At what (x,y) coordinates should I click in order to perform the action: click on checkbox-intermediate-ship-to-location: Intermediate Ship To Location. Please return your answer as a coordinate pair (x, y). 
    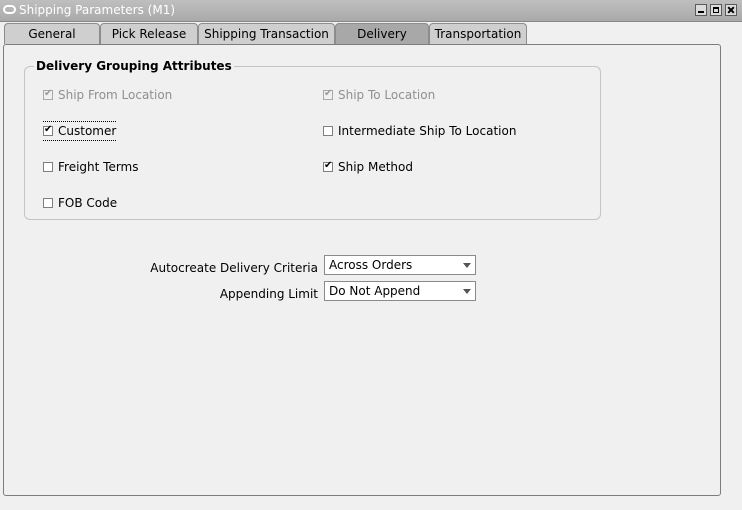
    Looking at the image, I should click on (419, 131).